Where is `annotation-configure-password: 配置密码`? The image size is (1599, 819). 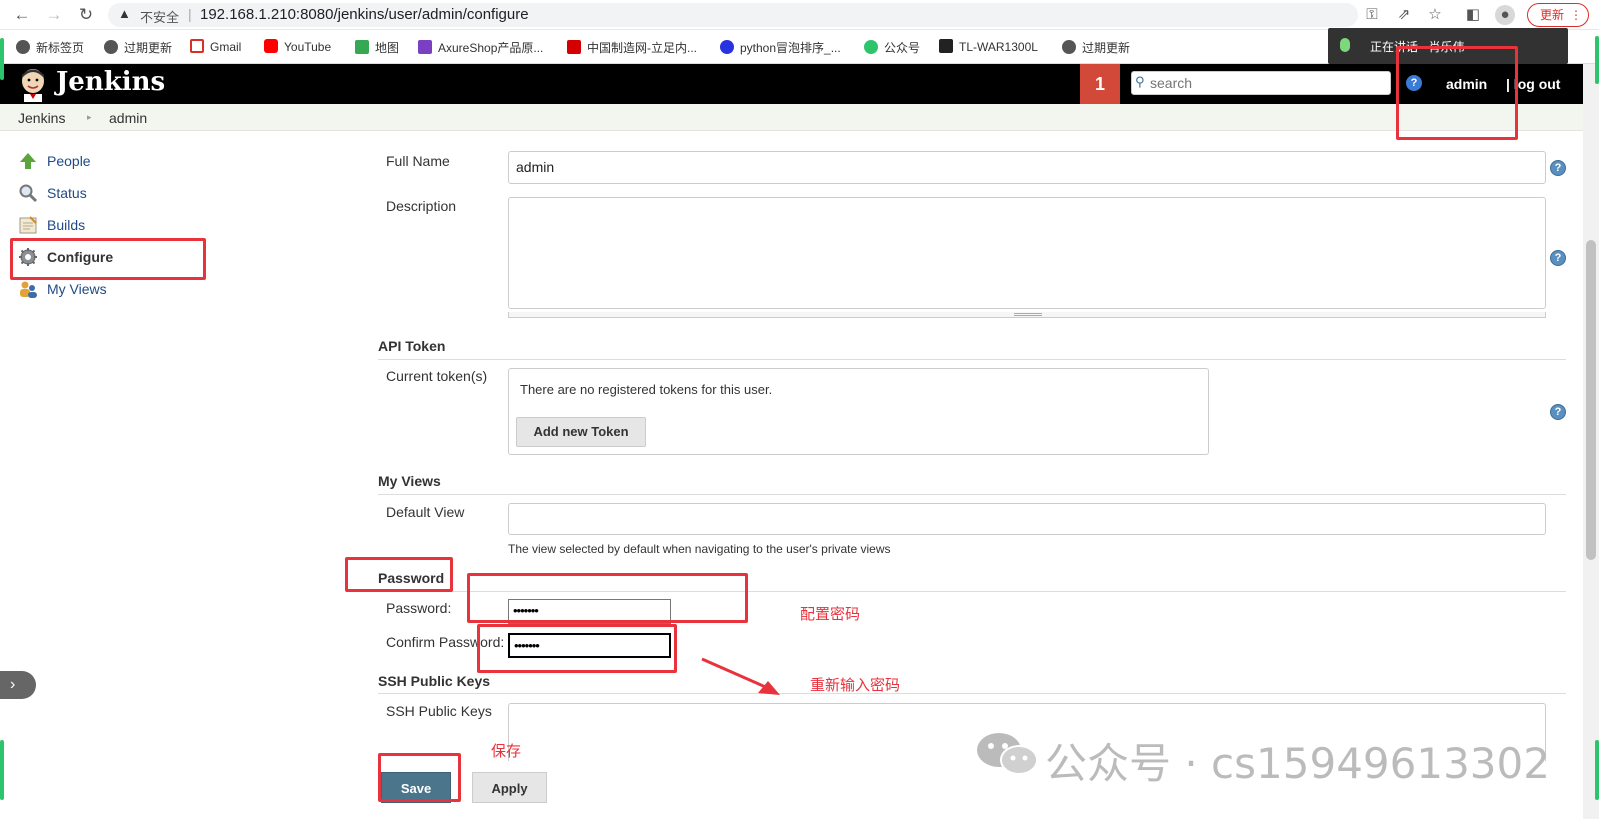
annotation-configure-password: 配置密码 is located at coordinates (830, 614).